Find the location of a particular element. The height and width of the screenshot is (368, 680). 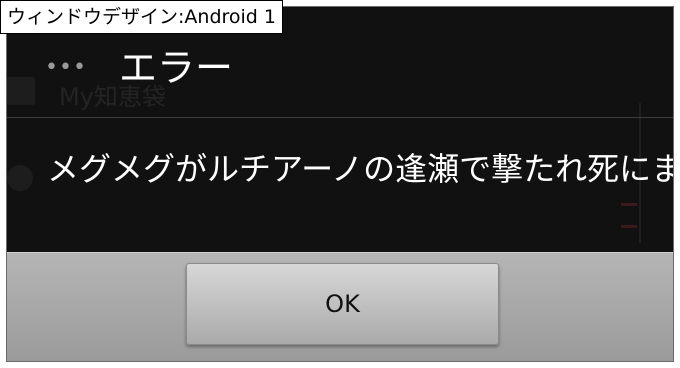

window-design-caption: ウィンドウデザイン:Android 1 is located at coordinates (141, 17).